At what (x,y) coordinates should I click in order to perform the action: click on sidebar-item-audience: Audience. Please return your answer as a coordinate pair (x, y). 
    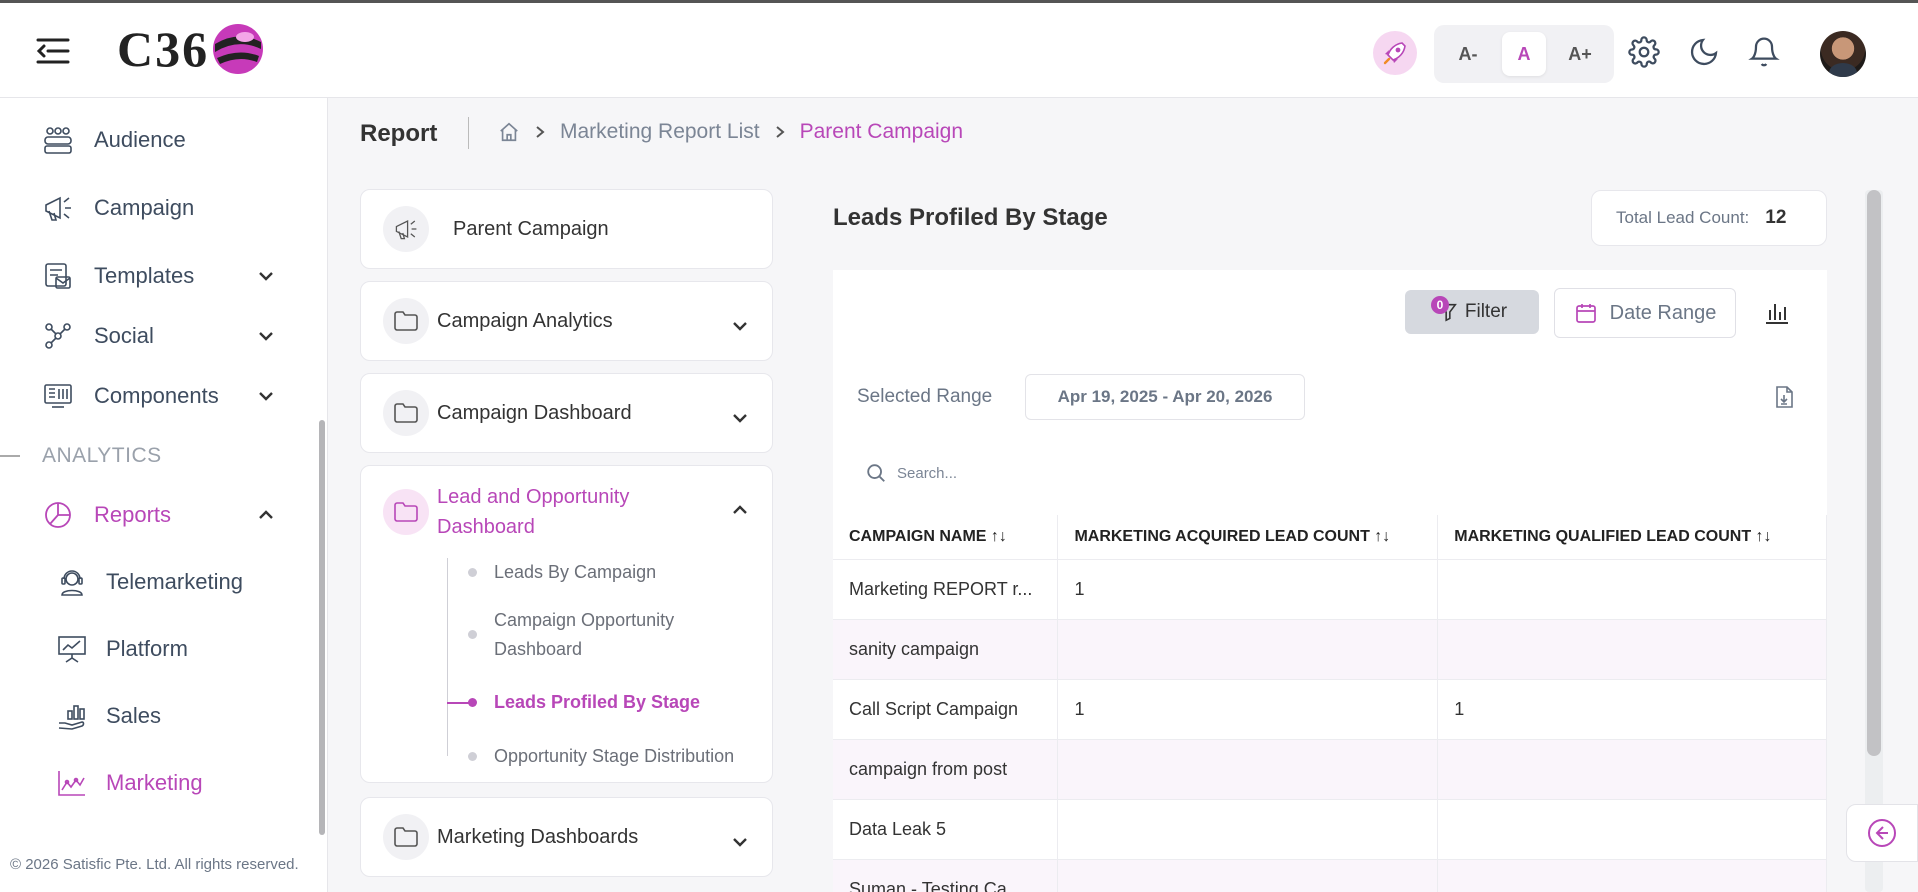
    Looking at the image, I should click on (165, 140).